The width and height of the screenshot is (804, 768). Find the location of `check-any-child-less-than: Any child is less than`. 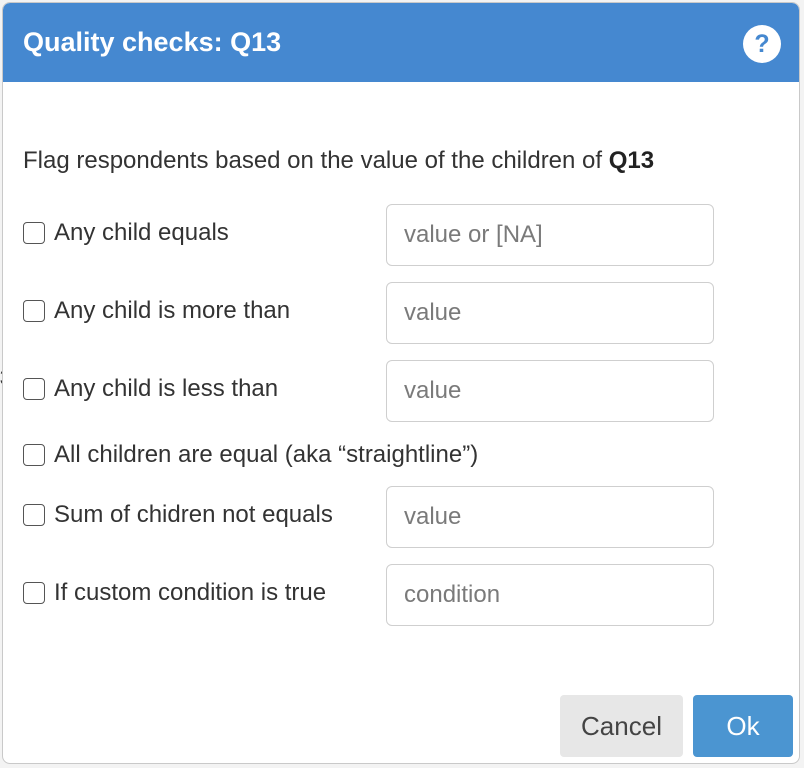

check-any-child-less-than: Any child is less than is located at coordinates (150, 389).